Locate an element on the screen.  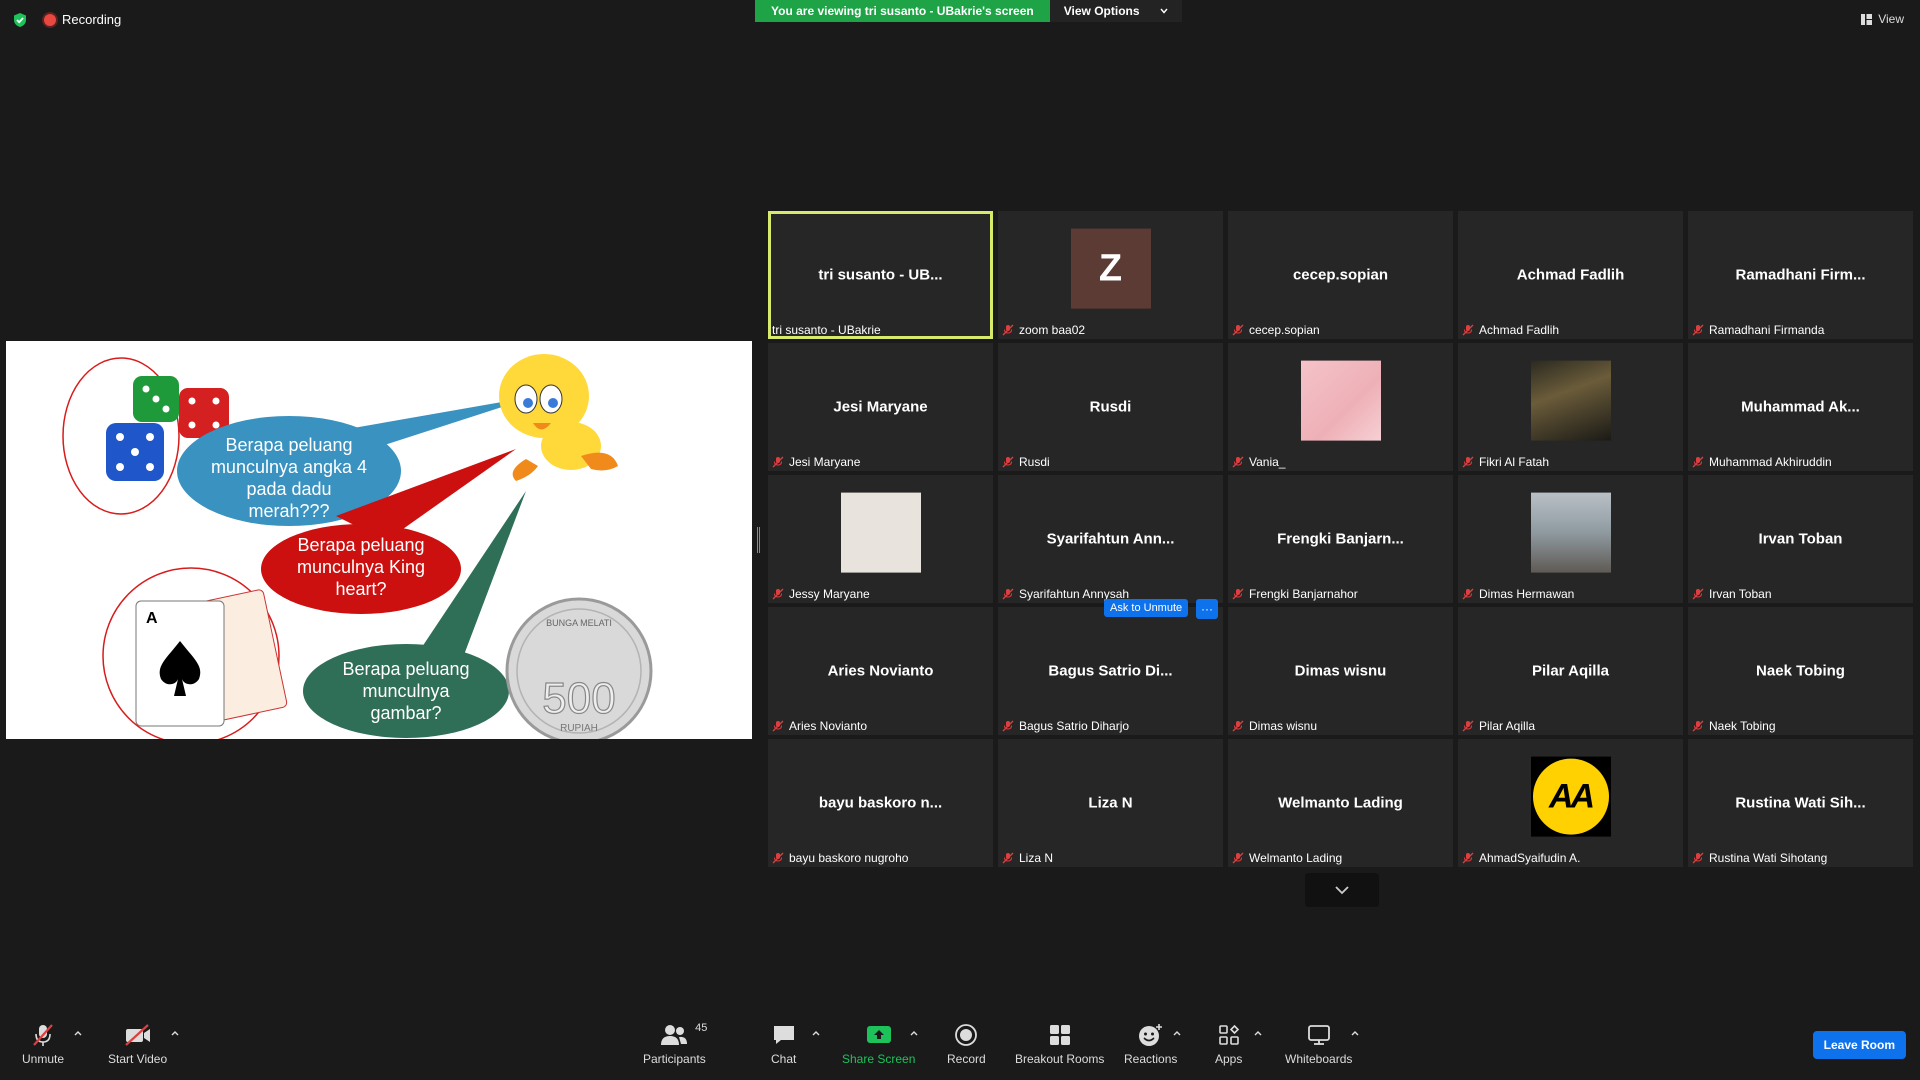
svg-text: 500 is located at coordinates (578, 698).